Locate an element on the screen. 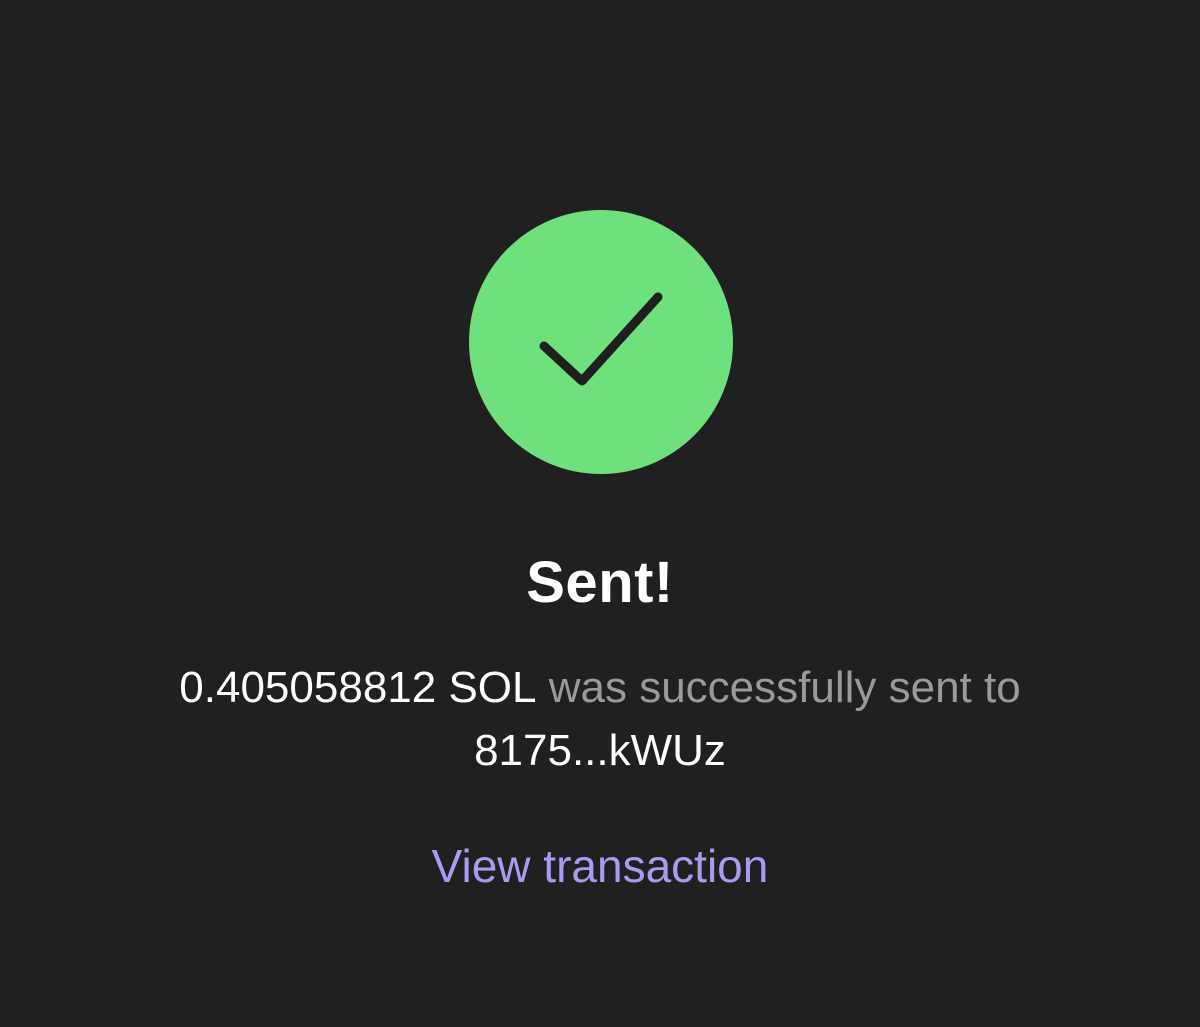 Image resolution: width=1200 pixels, height=1027 pixels. message-connector-text: was successfully sent to is located at coordinates (778, 687).